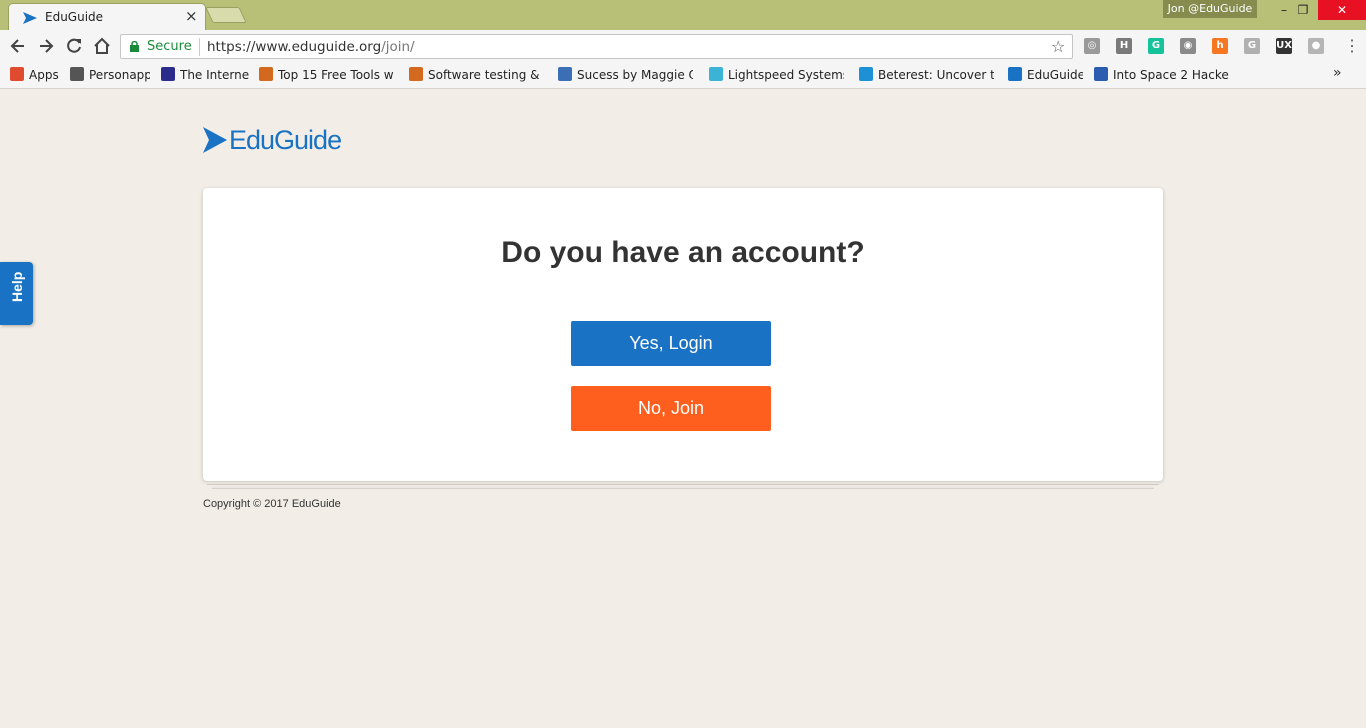  Describe the element at coordinates (107, 16) in the screenshot. I see `browser-tab: EduGuide ×` at that location.